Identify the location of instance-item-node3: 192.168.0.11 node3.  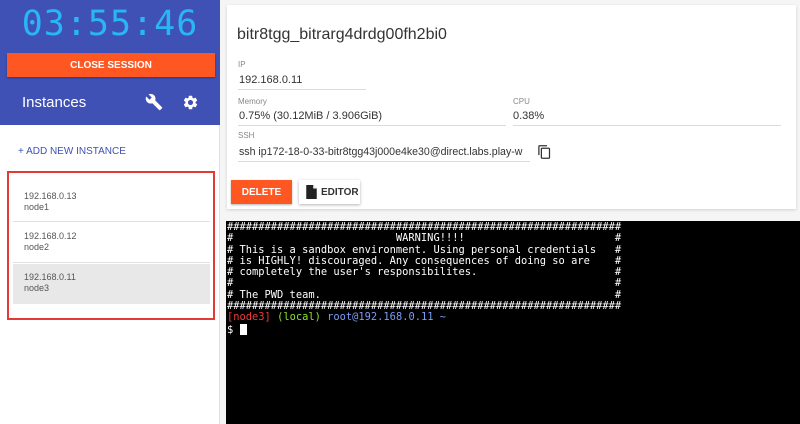
(111, 284).